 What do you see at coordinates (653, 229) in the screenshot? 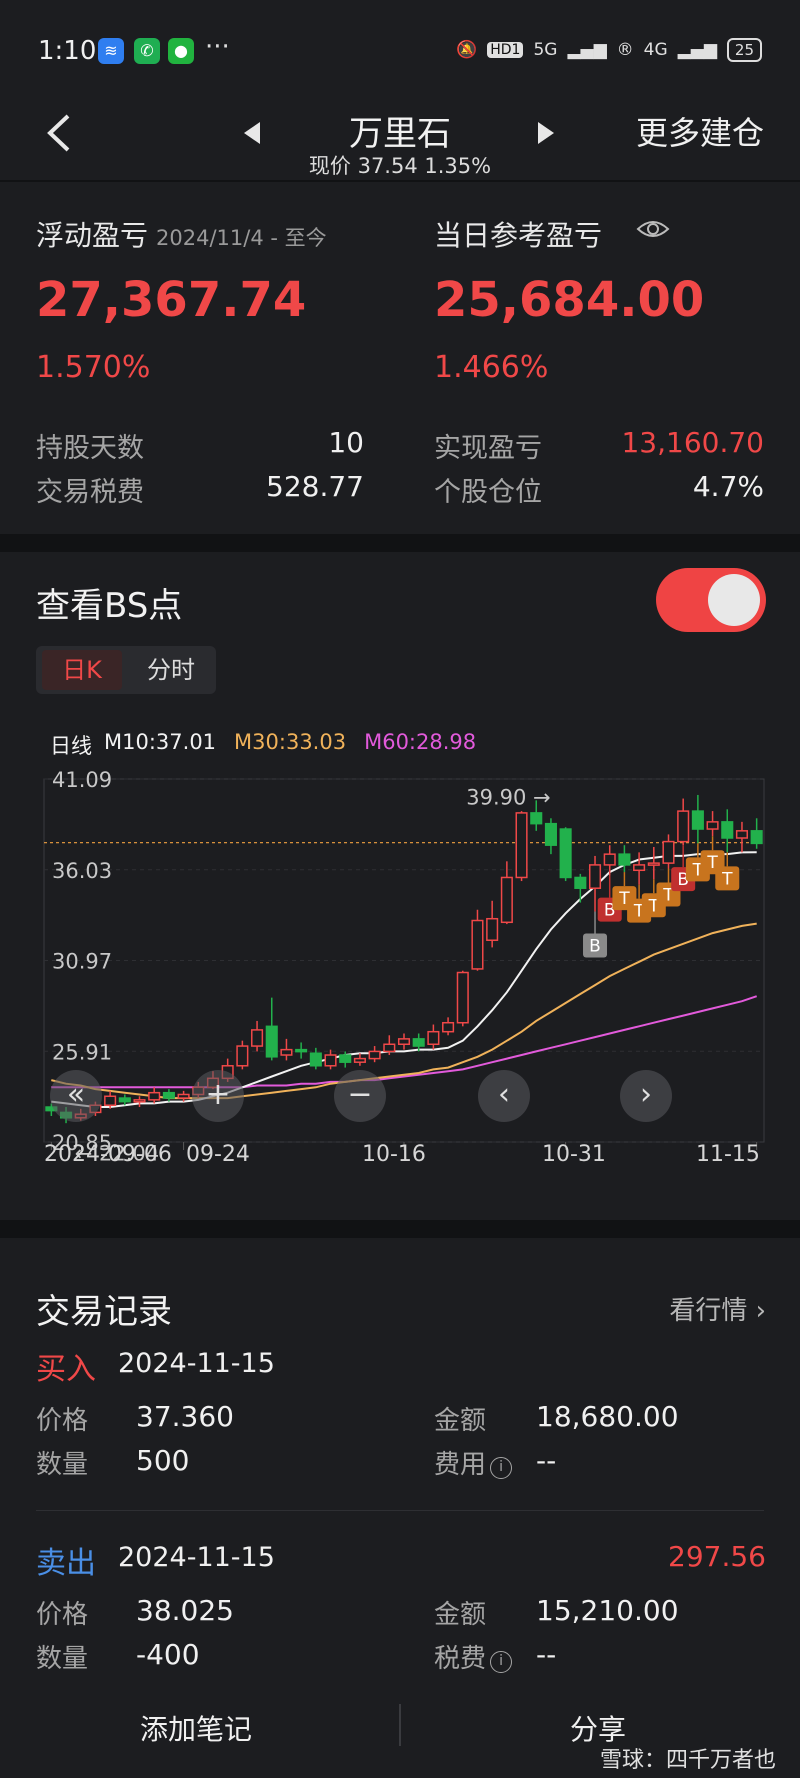
I see `eye-icon` at bounding box center [653, 229].